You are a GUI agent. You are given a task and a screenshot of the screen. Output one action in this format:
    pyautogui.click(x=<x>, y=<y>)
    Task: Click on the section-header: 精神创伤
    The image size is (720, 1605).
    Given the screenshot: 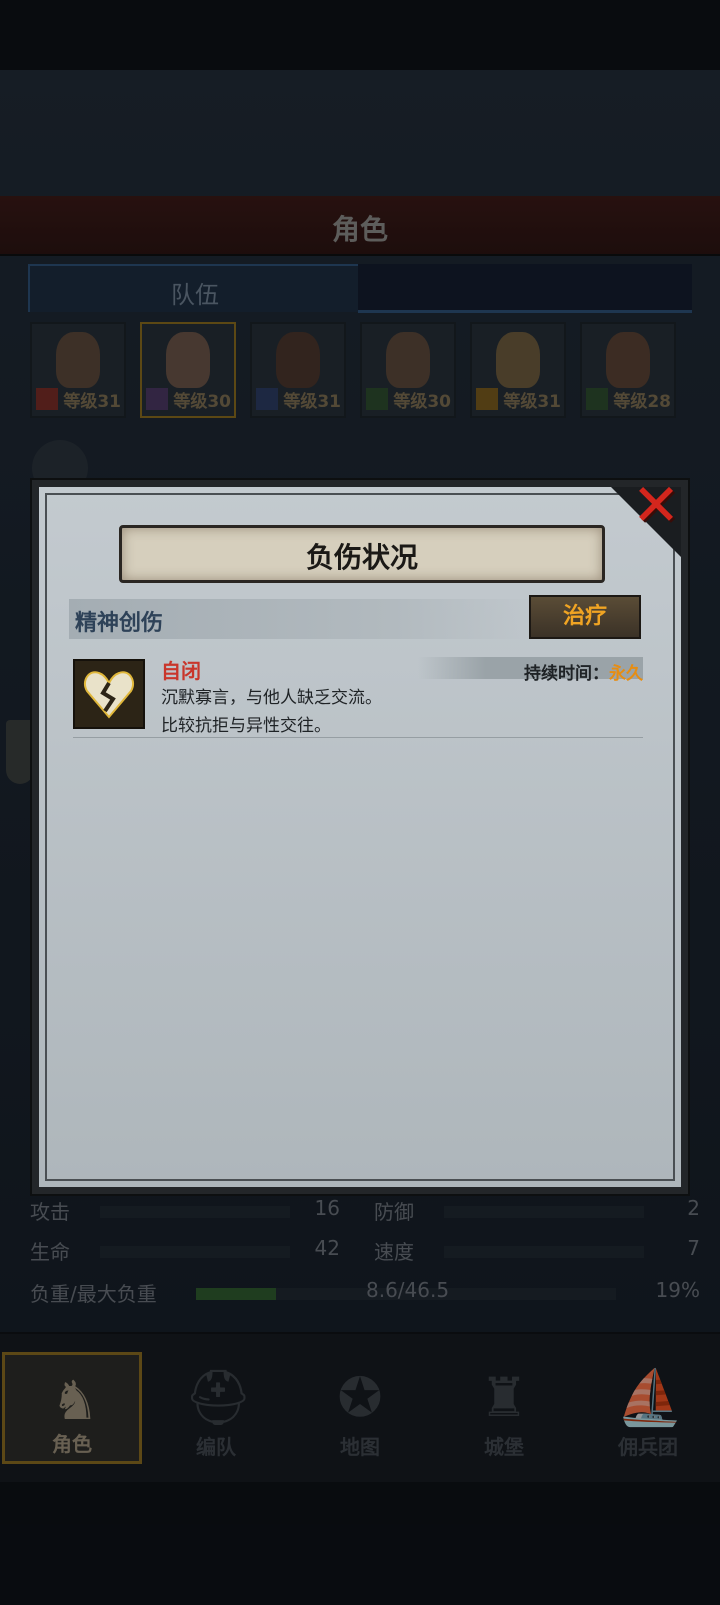 What is the action you would take?
    pyautogui.click(x=301, y=619)
    